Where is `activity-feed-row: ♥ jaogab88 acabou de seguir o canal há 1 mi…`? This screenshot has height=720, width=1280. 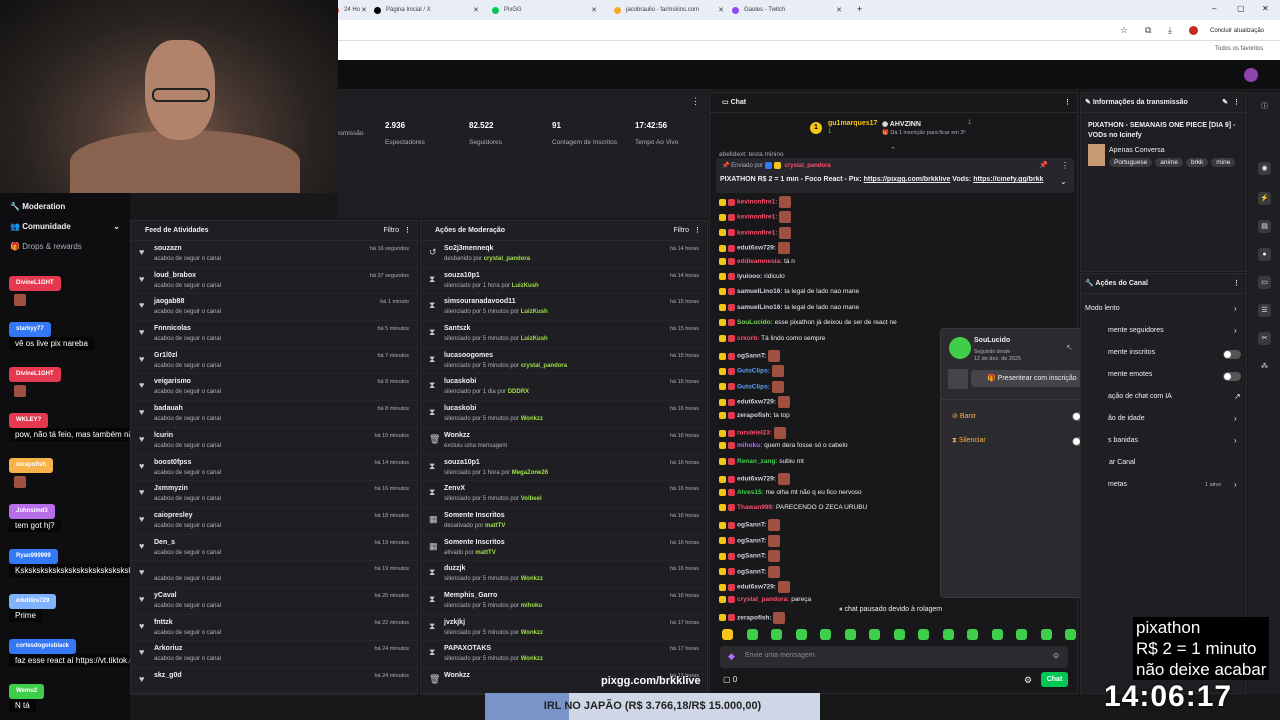
activity-feed-row: ♥ jaogab88 acabou de seguir o canal há 1 mi… is located at coordinates (274, 308).